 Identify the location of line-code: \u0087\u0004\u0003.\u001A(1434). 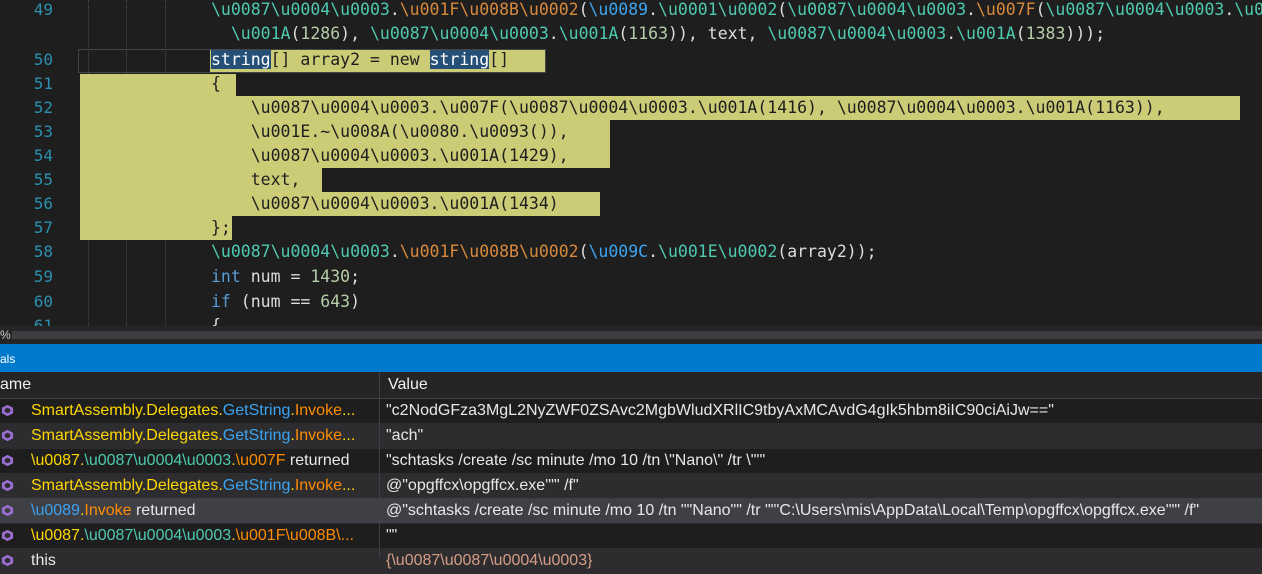
(385, 203).